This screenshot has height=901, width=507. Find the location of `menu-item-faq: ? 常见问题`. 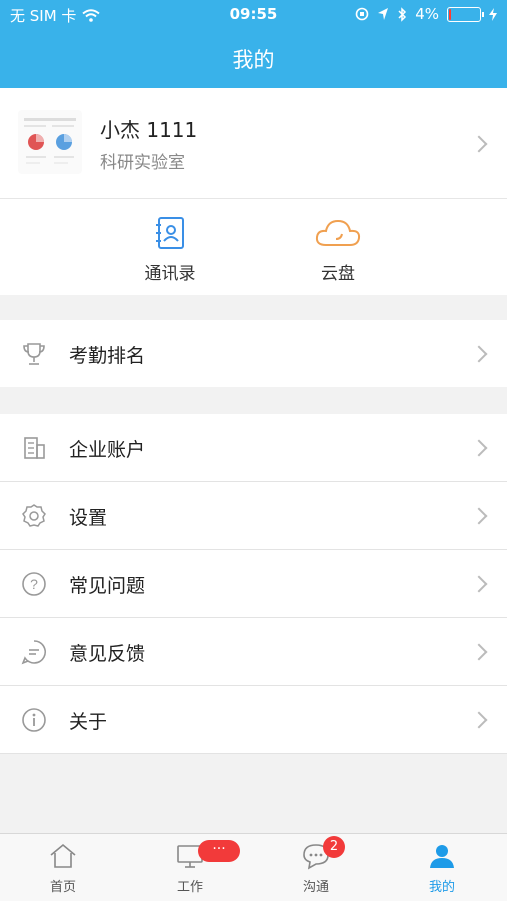

menu-item-faq: ? 常见问题 is located at coordinates (253, 584).